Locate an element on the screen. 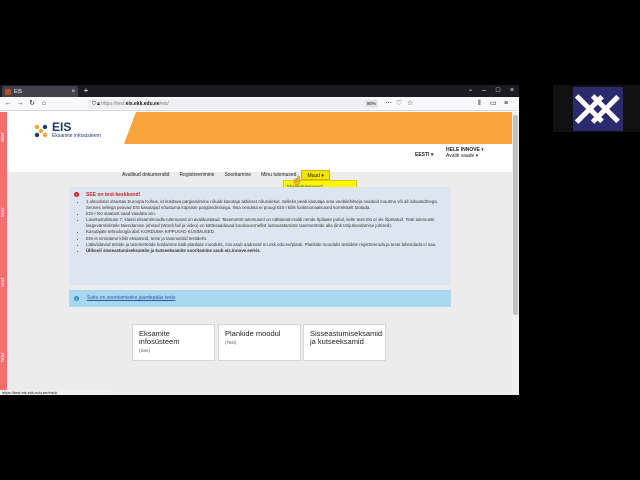  mouse-cursor-icon: ☝ is located at coordinates (297, 180).